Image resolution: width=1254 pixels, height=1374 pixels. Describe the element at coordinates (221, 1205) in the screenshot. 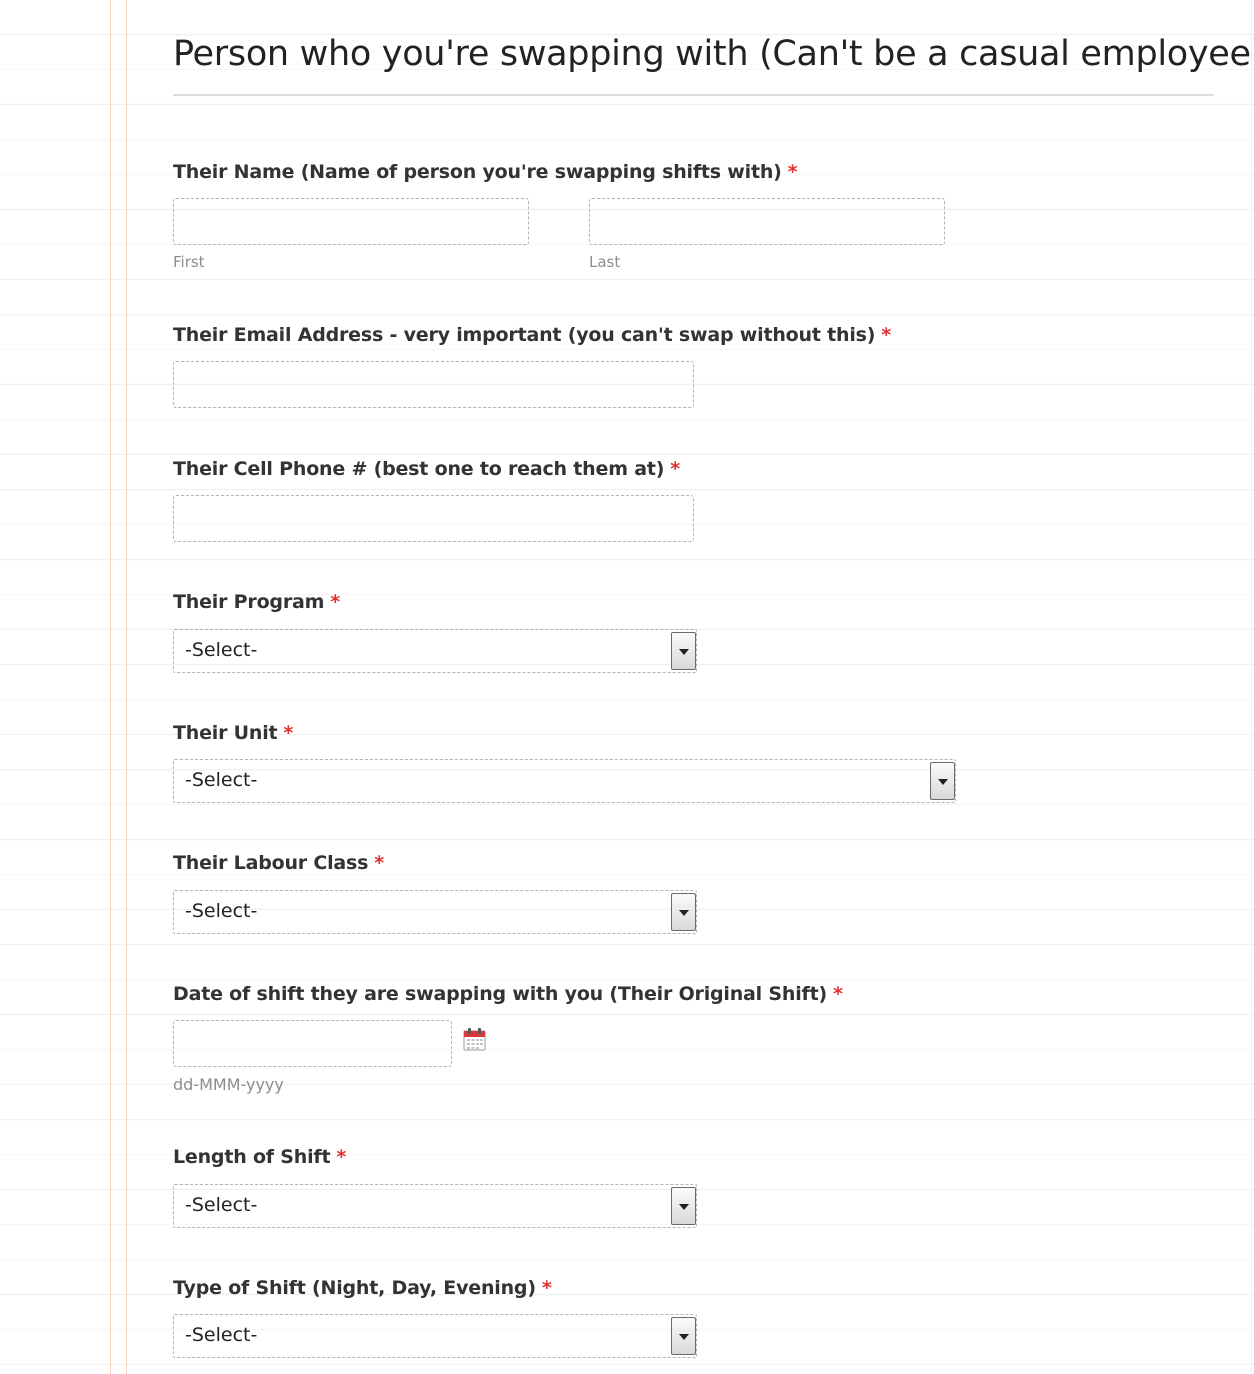

I see `shift-length-selected-value: -Select-` at that location.